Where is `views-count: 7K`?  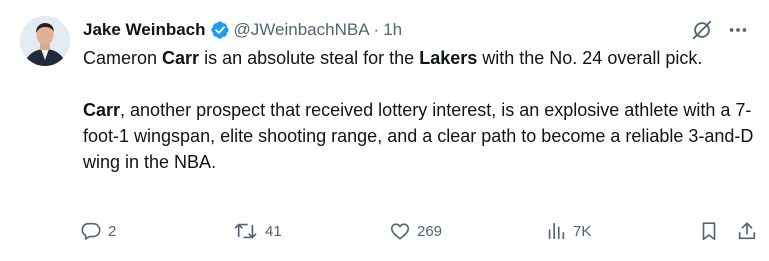
views-count: 7K is located at coordinates (582, 231).